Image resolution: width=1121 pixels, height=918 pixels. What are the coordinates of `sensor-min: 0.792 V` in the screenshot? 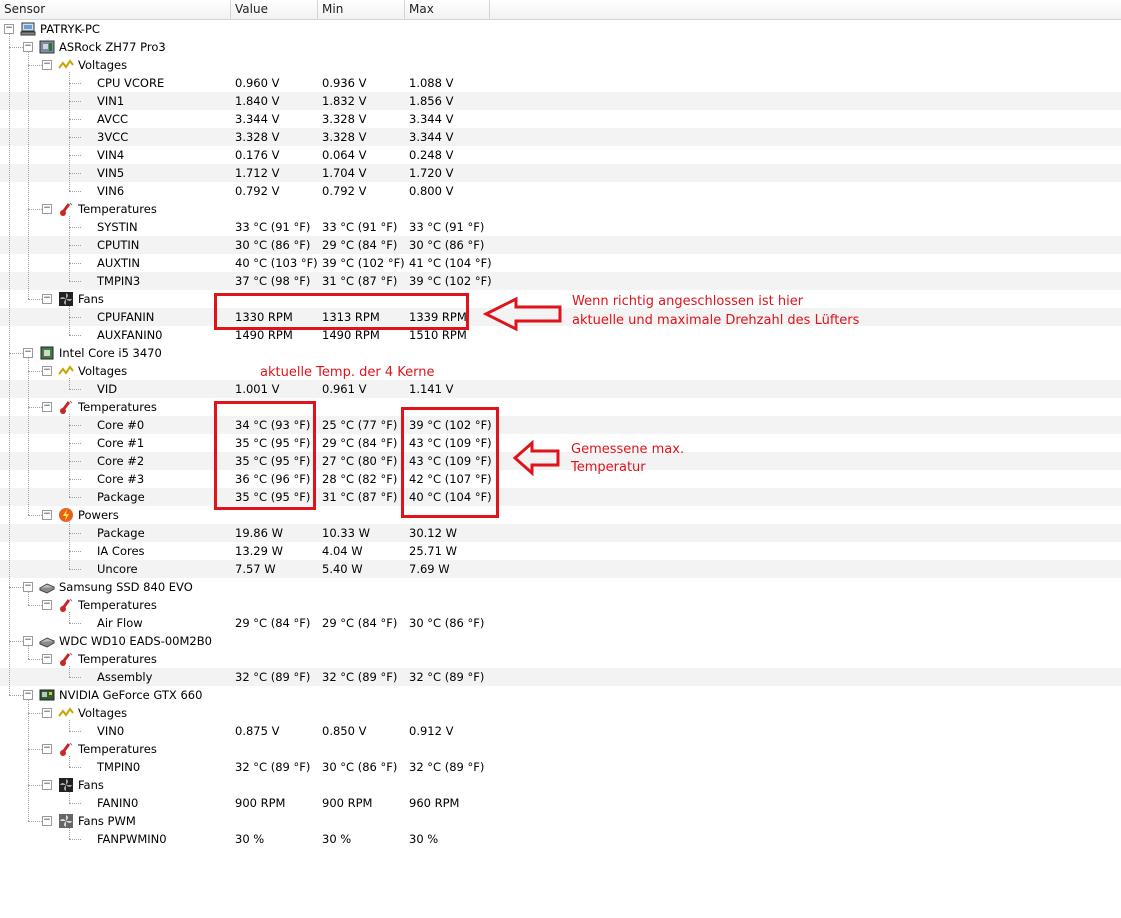 It's located at (344, 191).